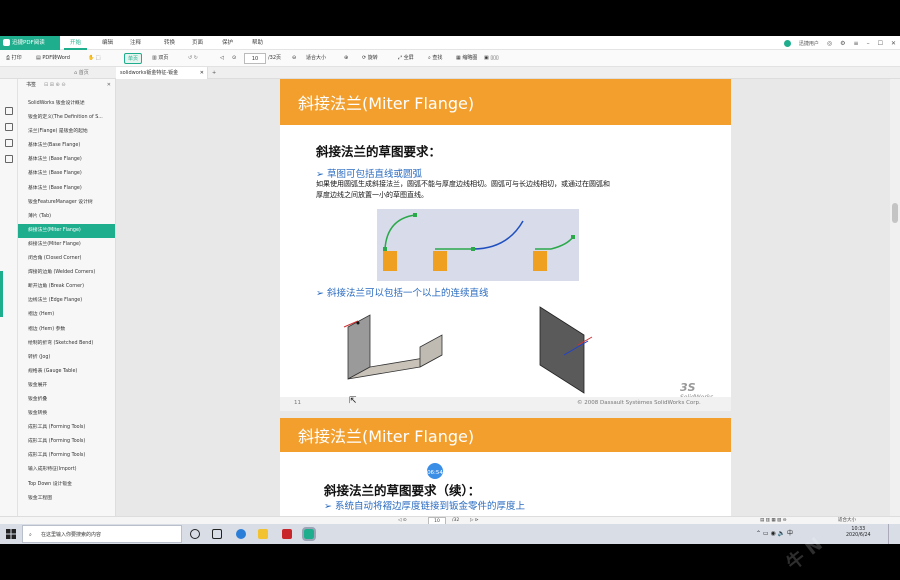 The width and height of the screenshot is (900, 580). What do you see at coordinates (241, 534) in the screenshot?
I see `edge-browser-icon` at bounding box center [241, 534].